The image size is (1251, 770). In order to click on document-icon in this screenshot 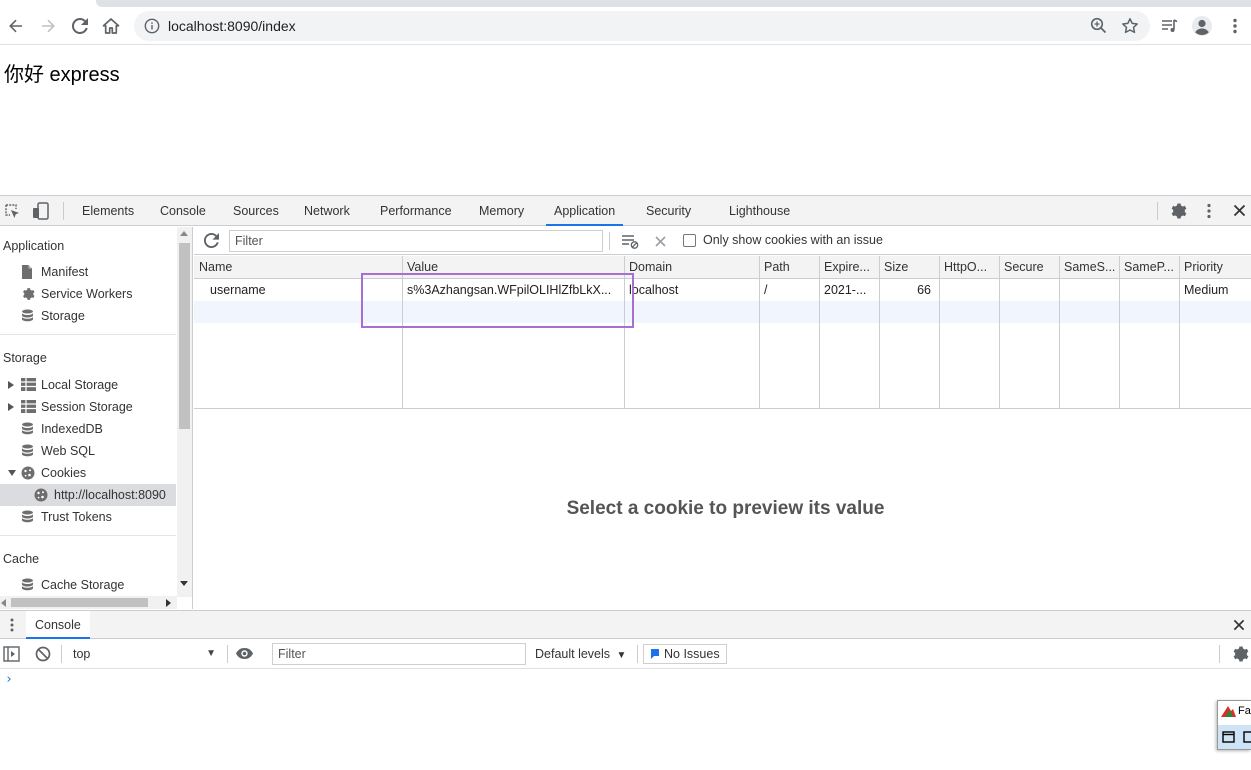, I will do `click(27, 272)`.